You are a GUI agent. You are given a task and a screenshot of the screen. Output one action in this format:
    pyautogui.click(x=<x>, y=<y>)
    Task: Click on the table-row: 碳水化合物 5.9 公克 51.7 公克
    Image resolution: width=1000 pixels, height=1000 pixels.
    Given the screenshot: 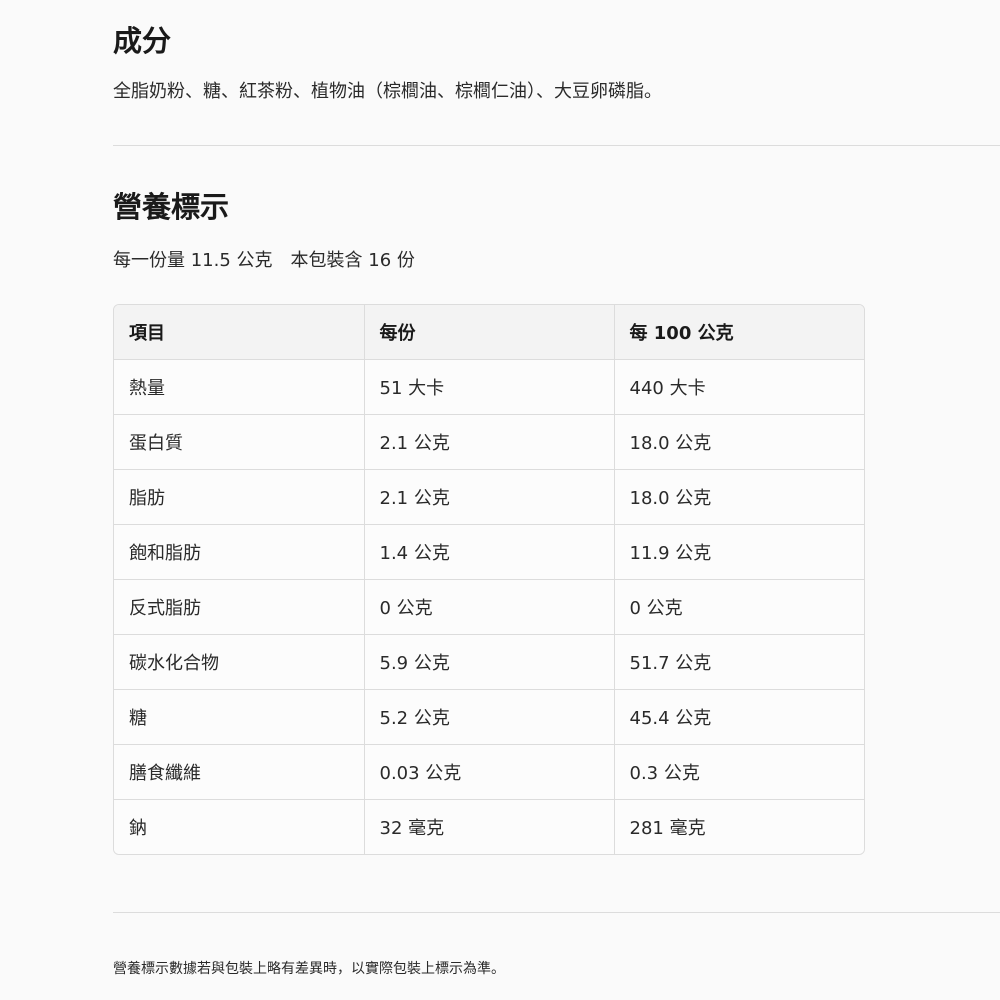 What is the action you would take?
    pyautogui.click(x=489, y=662)
    